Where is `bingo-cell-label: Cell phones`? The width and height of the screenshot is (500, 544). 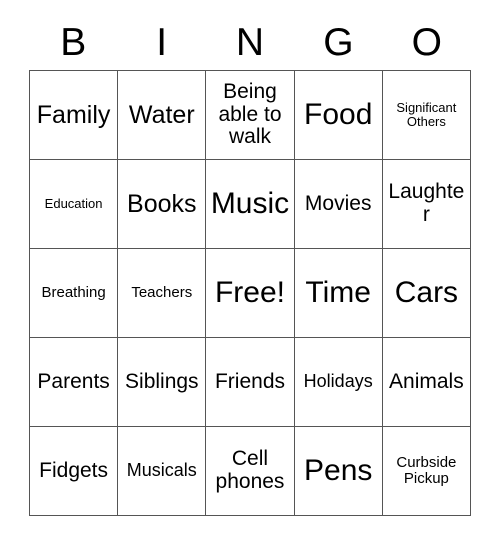
bingo-cell-label: Cell phones is located at coordinates (250, 470).